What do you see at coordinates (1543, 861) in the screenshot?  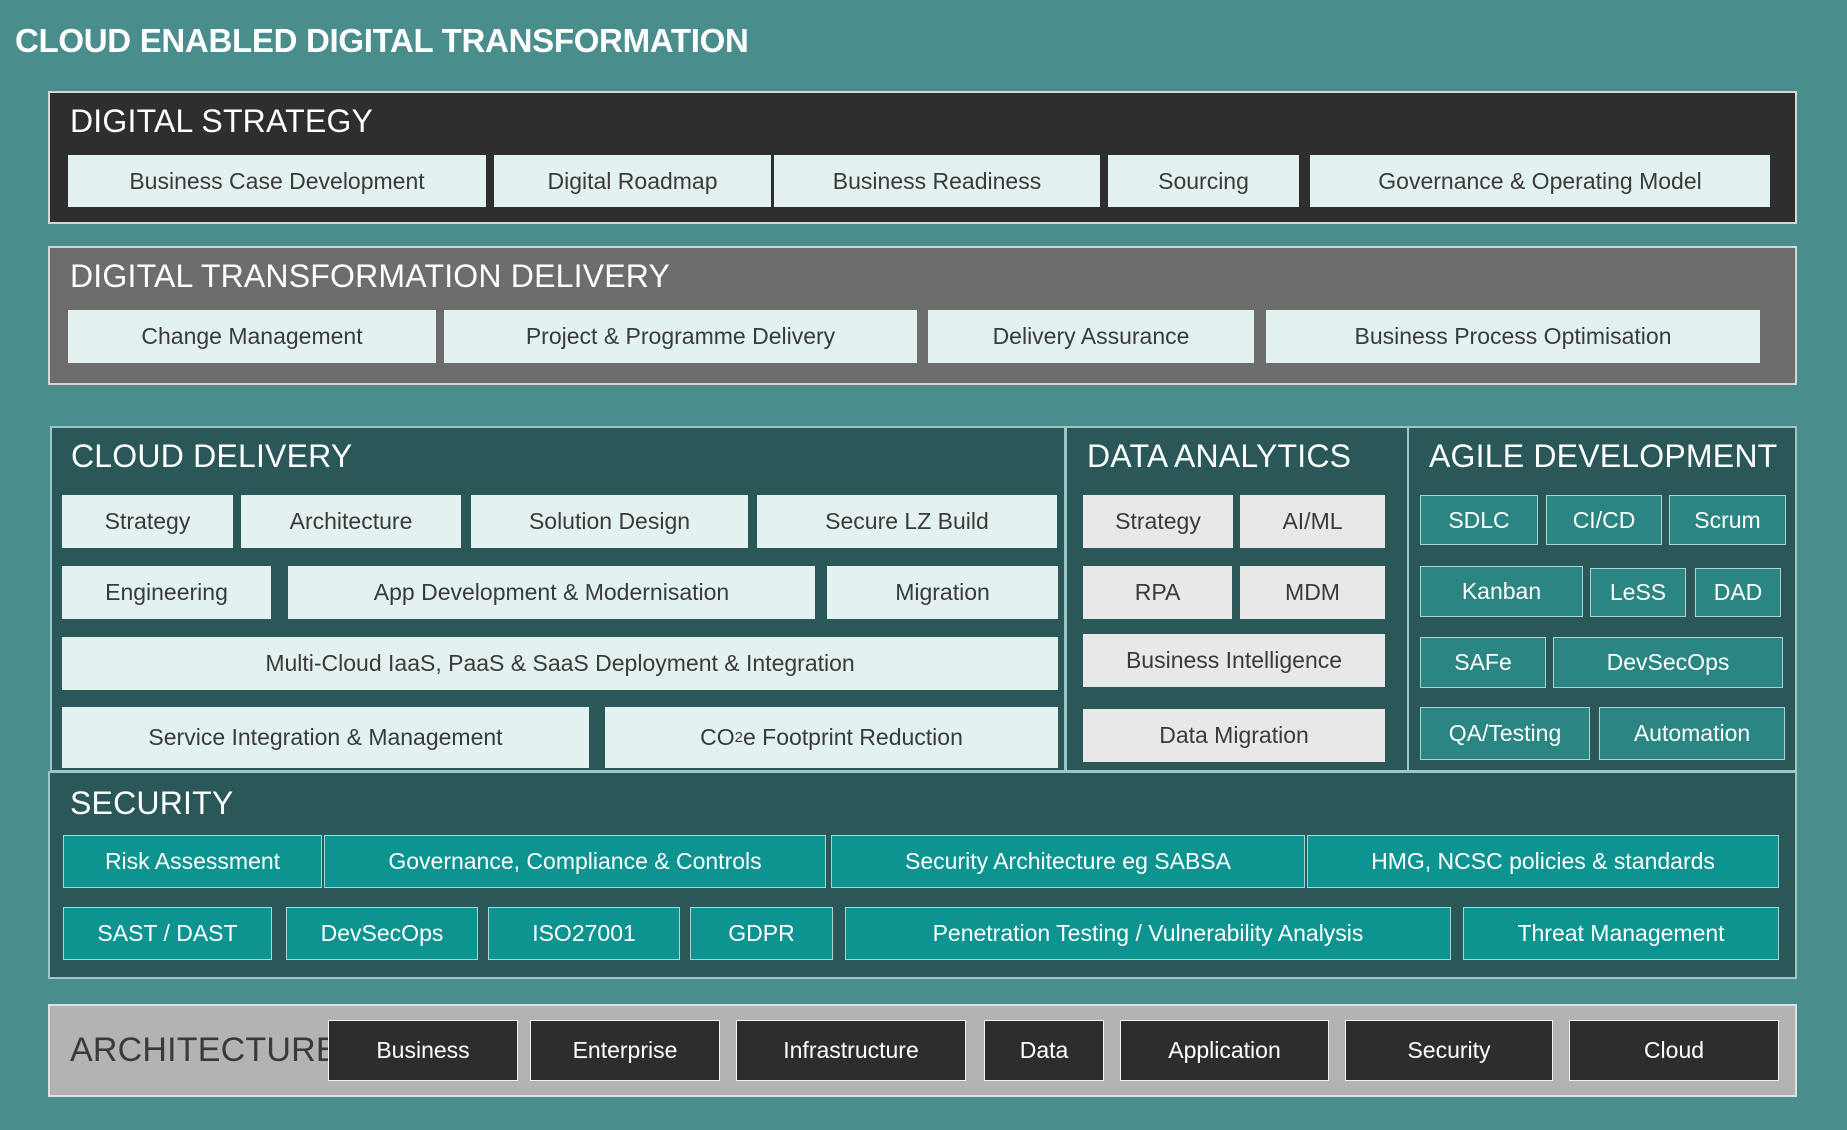 I see `hmg-ncsc-policies-box: HMG, NCSC policies & standards` at bounding box center [1543, 861].